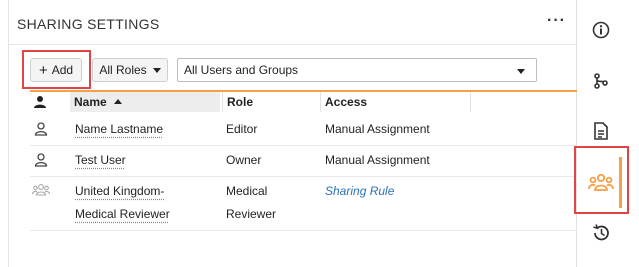  I want to click on branch-icon, so click(601, 81).